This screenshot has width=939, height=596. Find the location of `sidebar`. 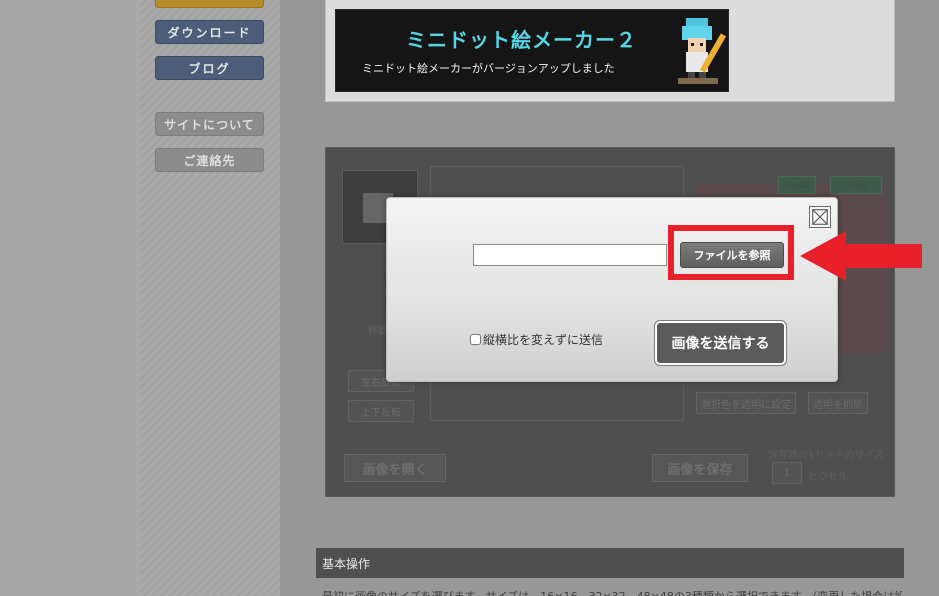

sidebar is located at coordinates (210, 298).